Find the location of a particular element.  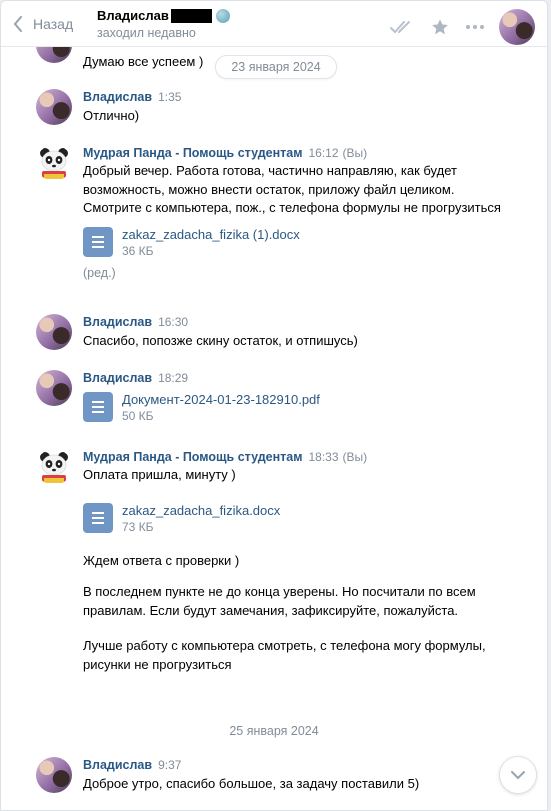

back-button: Назад is located at coordinates (43, 24).